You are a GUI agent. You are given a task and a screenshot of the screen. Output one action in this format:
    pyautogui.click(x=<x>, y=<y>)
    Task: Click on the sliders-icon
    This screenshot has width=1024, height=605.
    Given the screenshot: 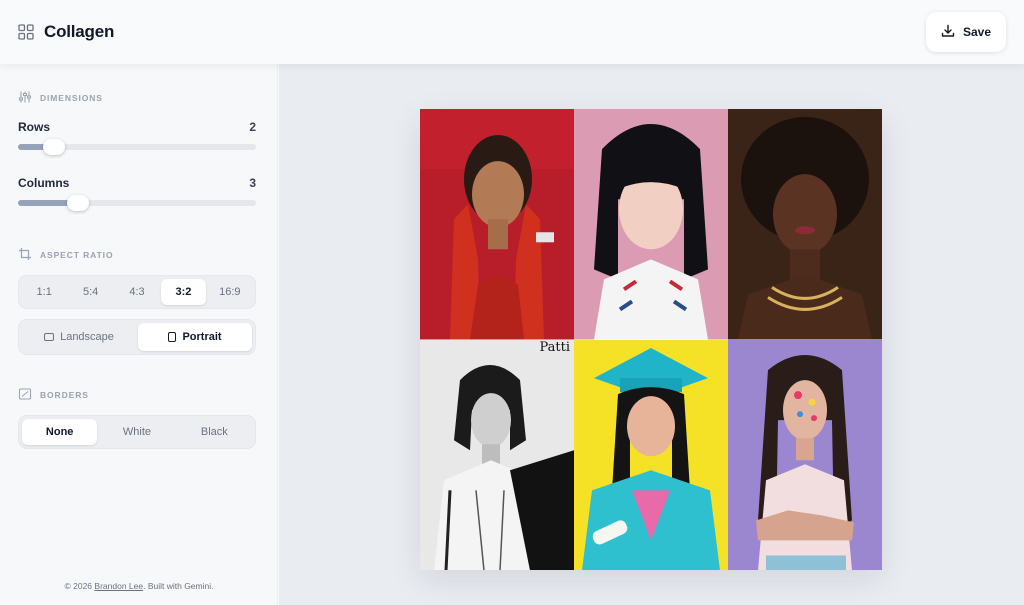 What is the action you would take?
    pyautogui.click(x=25, y=98)
    